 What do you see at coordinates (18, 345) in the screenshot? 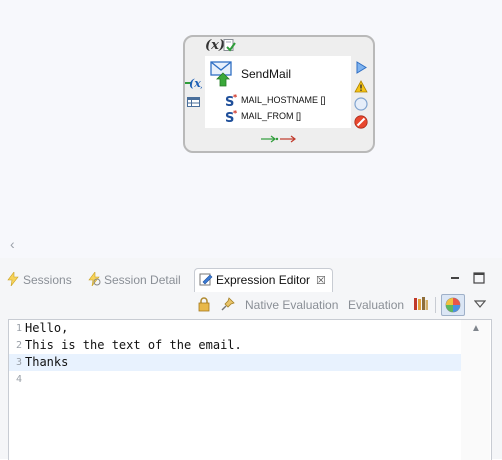
I see `line-number: 2` at bounding box center [18, 345].